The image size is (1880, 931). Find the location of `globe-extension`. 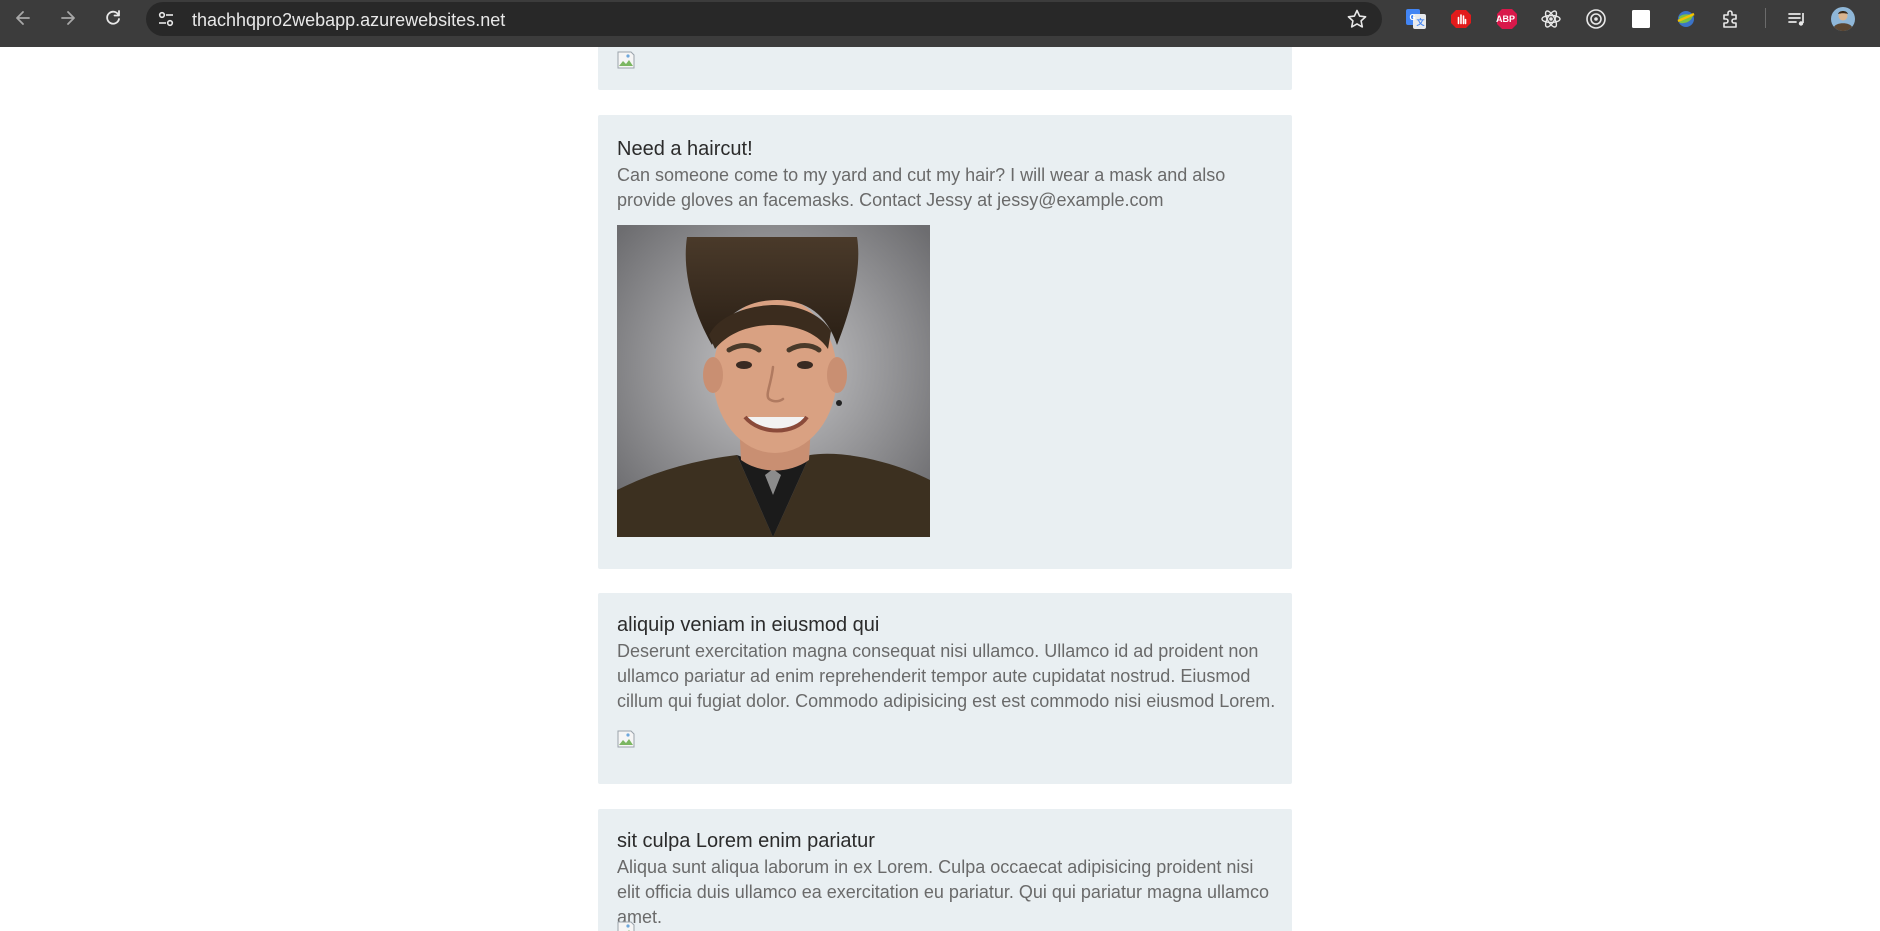

globe-extension is located at coordinates (1686, 19).